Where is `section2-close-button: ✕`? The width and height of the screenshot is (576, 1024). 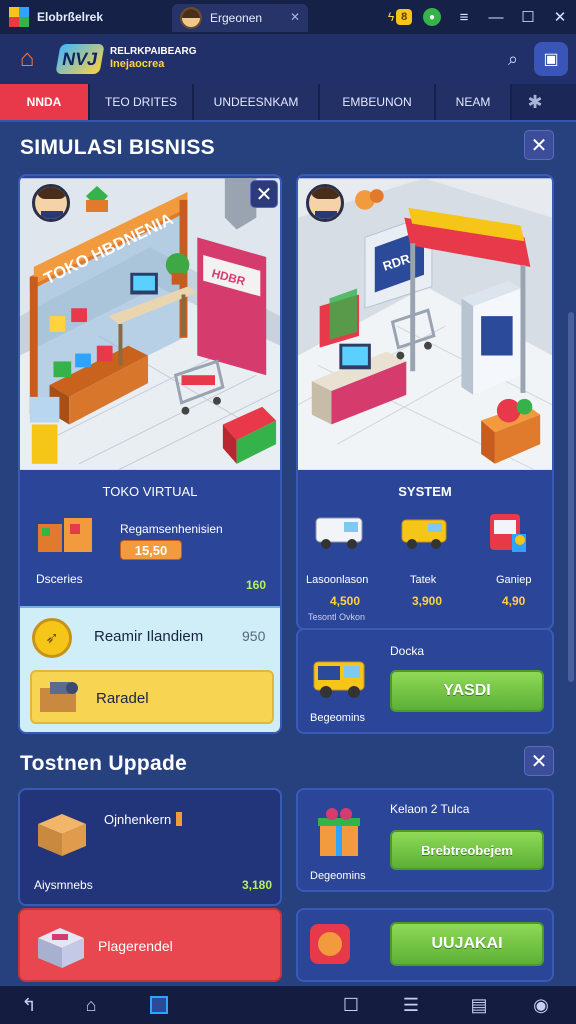
section2-close-button: ✕ is located at coordinates (539, 761).